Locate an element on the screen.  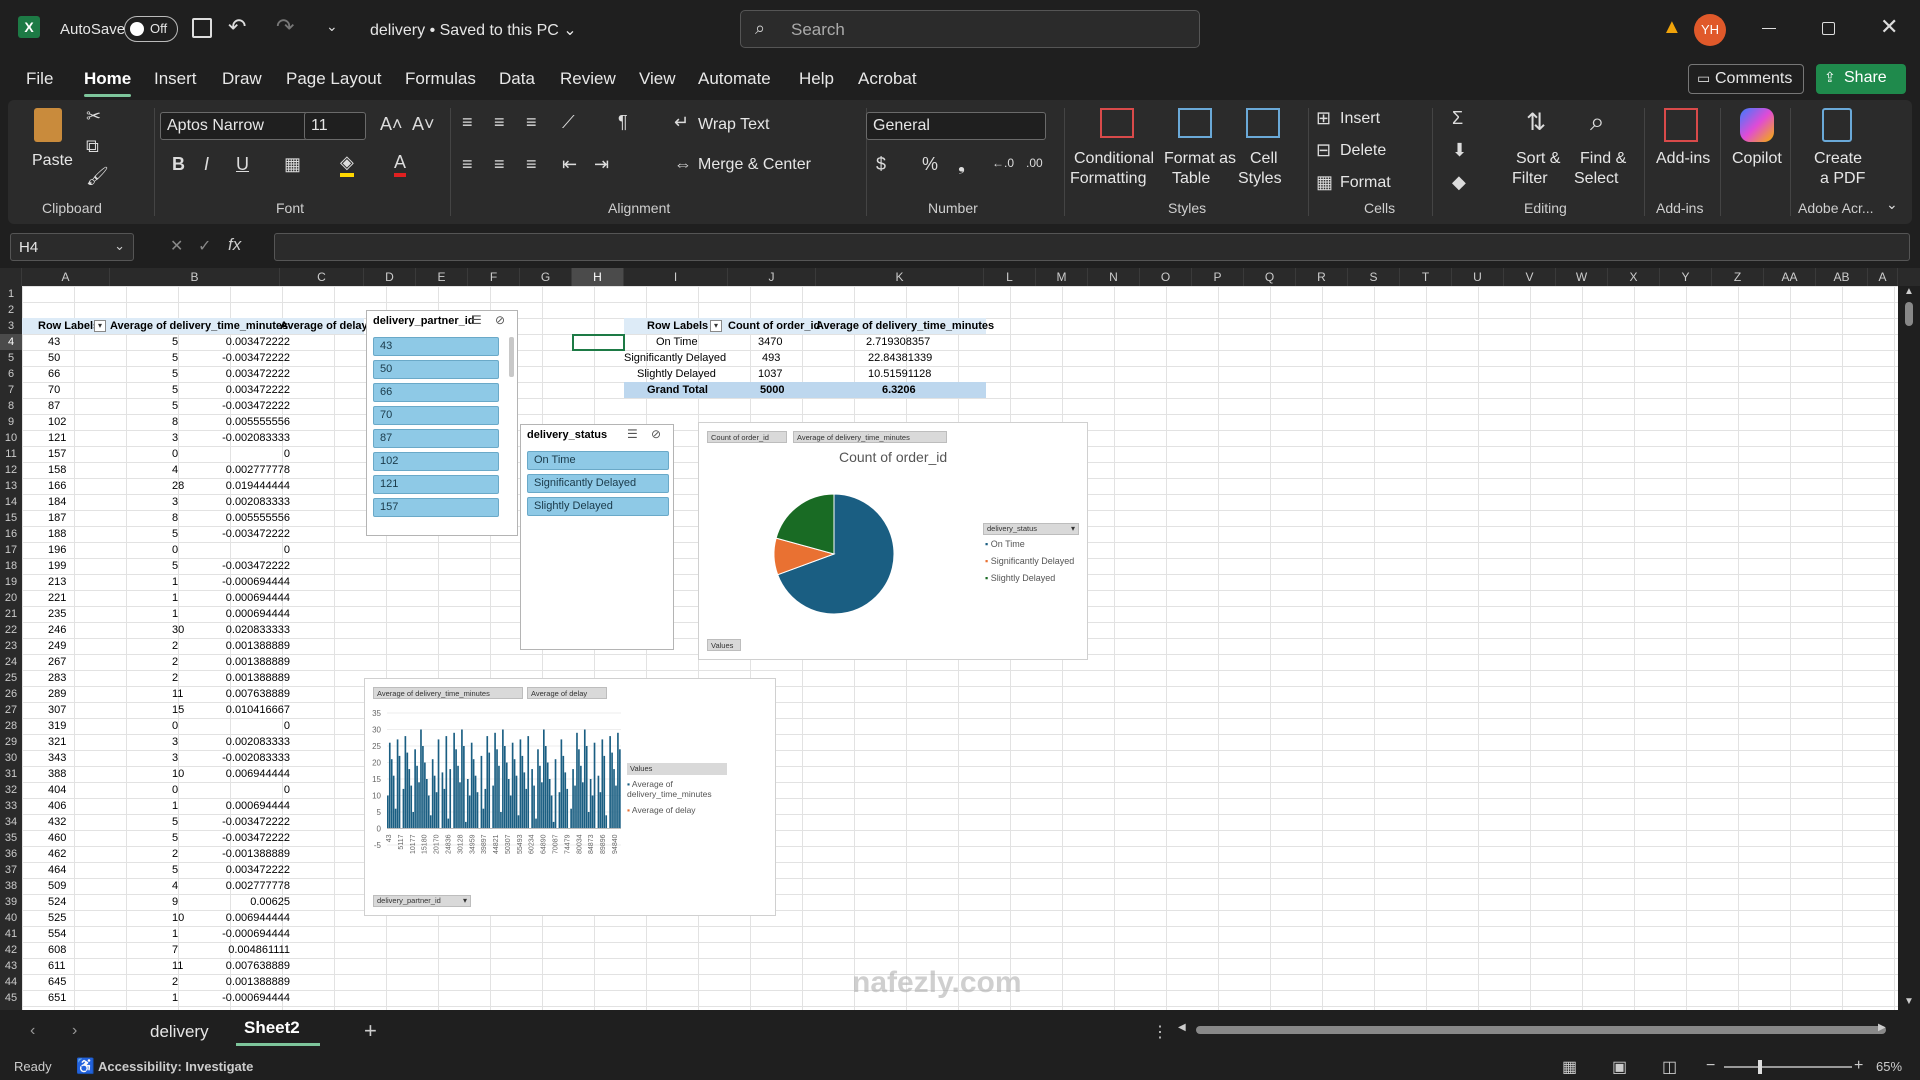
column-header: D is located at coordinates (390, 277).